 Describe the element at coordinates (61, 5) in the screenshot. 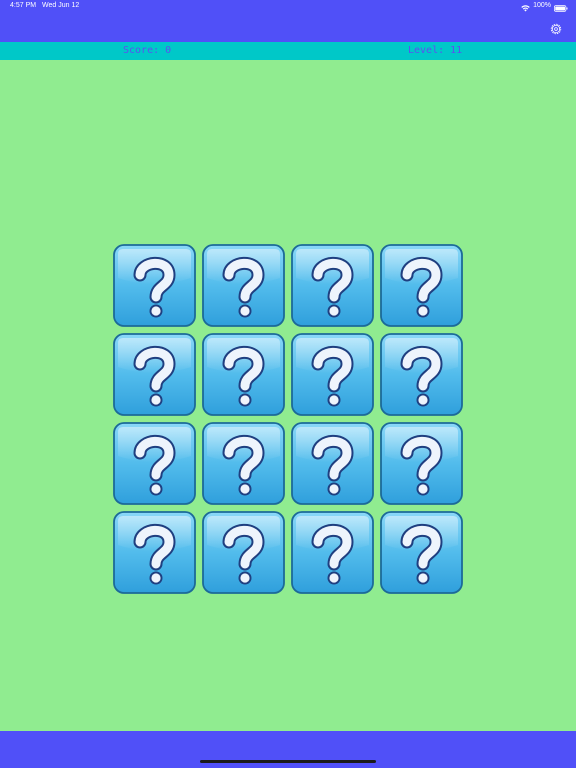

I see `status-date: Wed Jun 12` at that location.